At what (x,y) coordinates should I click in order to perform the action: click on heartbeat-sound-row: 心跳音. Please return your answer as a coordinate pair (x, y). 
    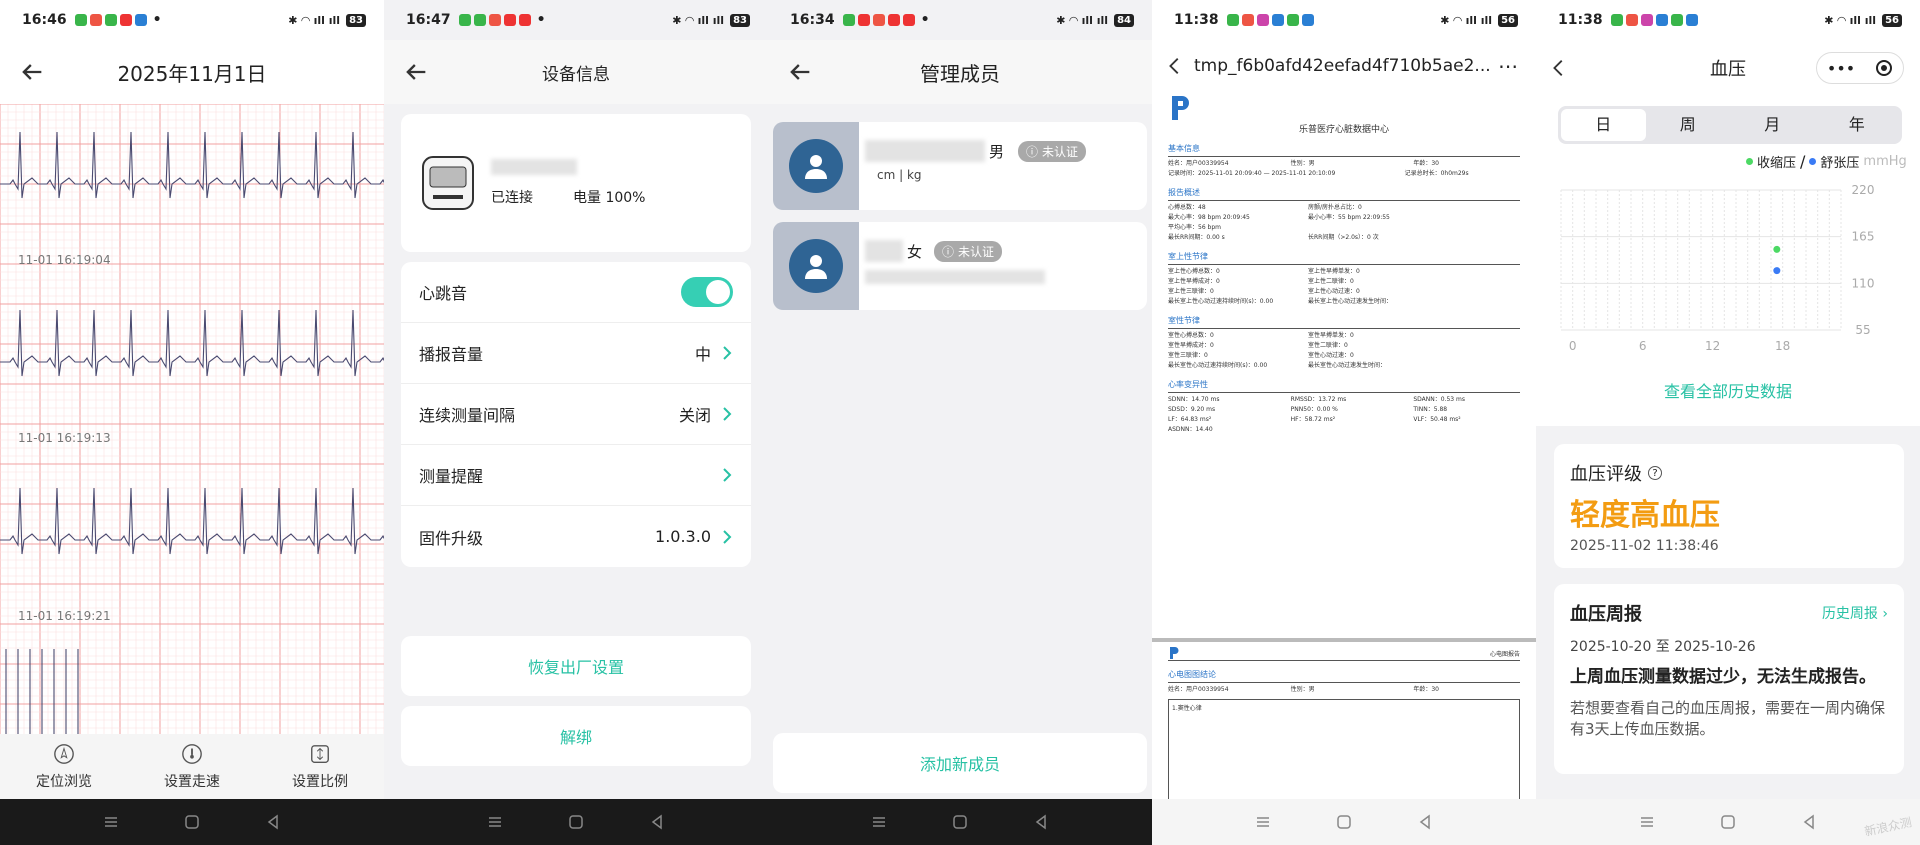
    Looking at the image, I should click on (576, 292).